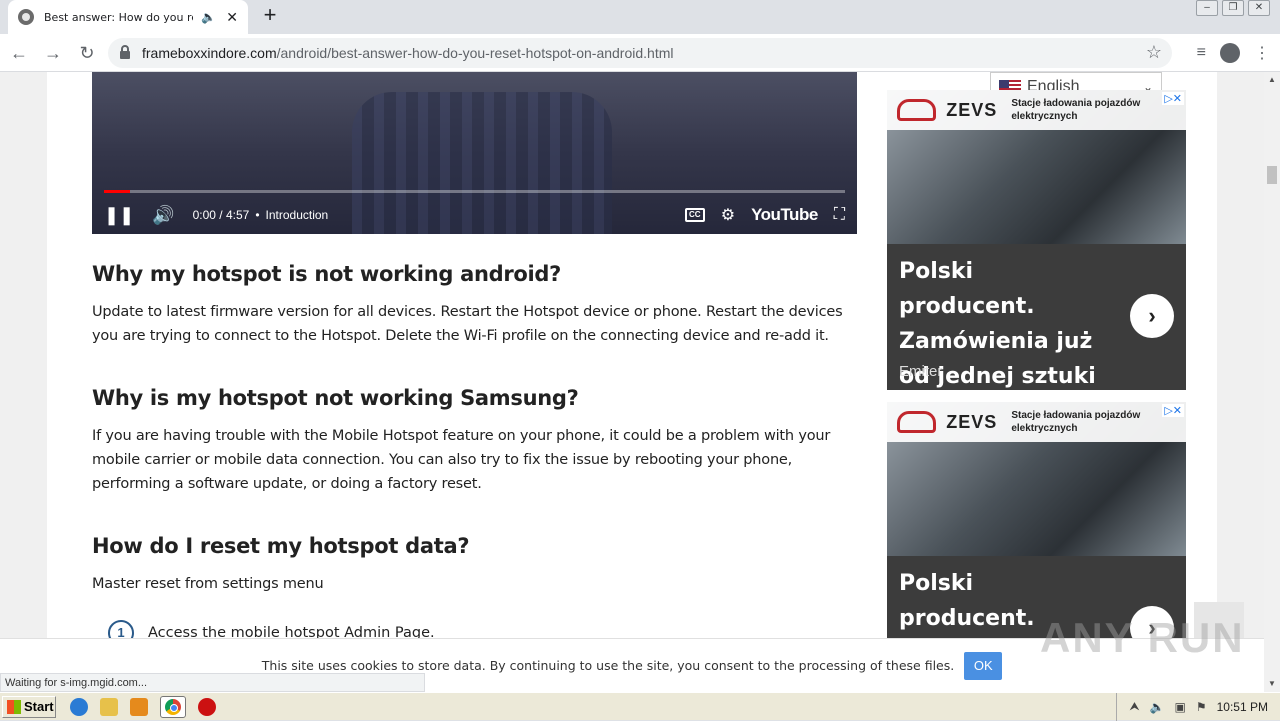 The image size is (1280, 721). Describe the element at coordinates (327, 274) in the screenshot. I see `section-heading: Why my hotspot is not working android?` at that location.